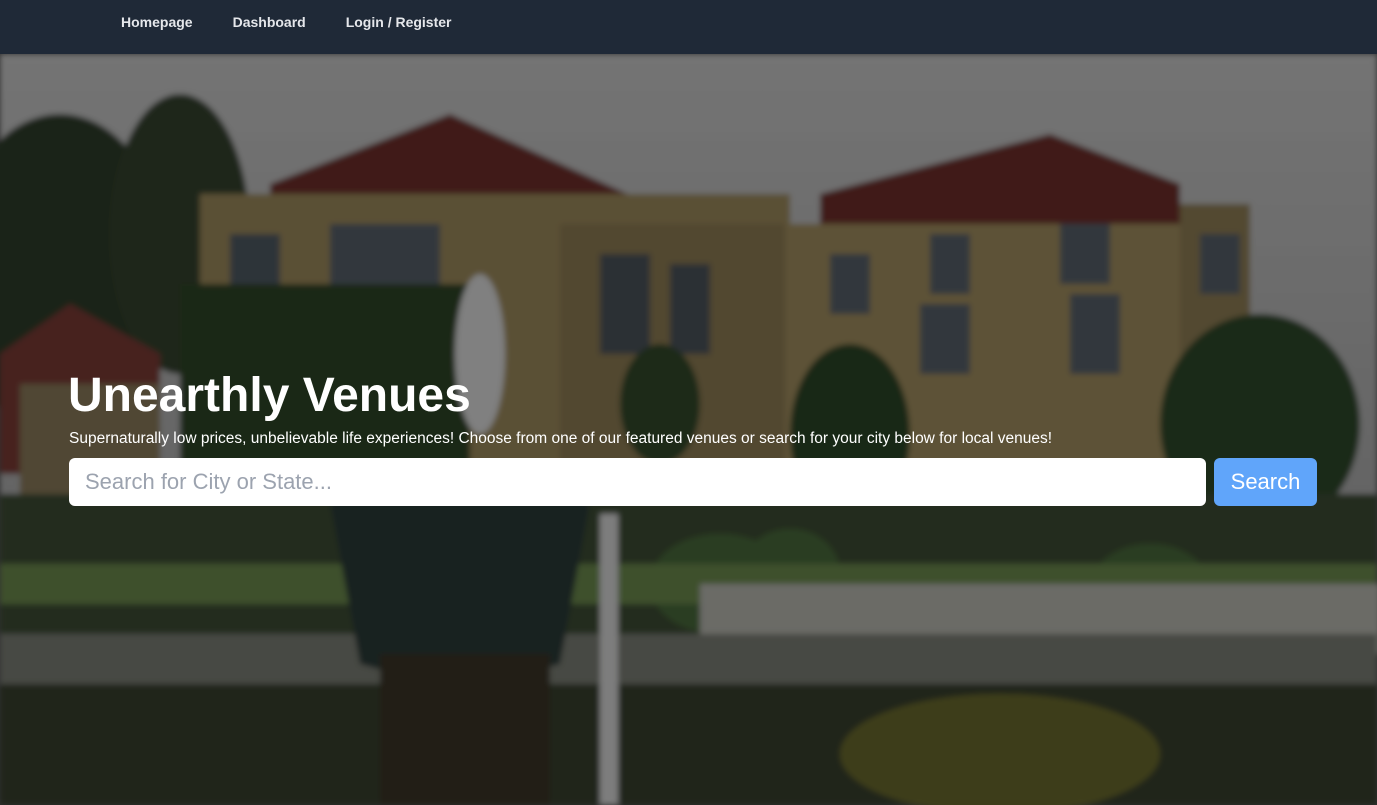  Describe the element at coordinates (269, 22) in the screenshot. I see `nav-link-dashboard: Dashboard` at that location.